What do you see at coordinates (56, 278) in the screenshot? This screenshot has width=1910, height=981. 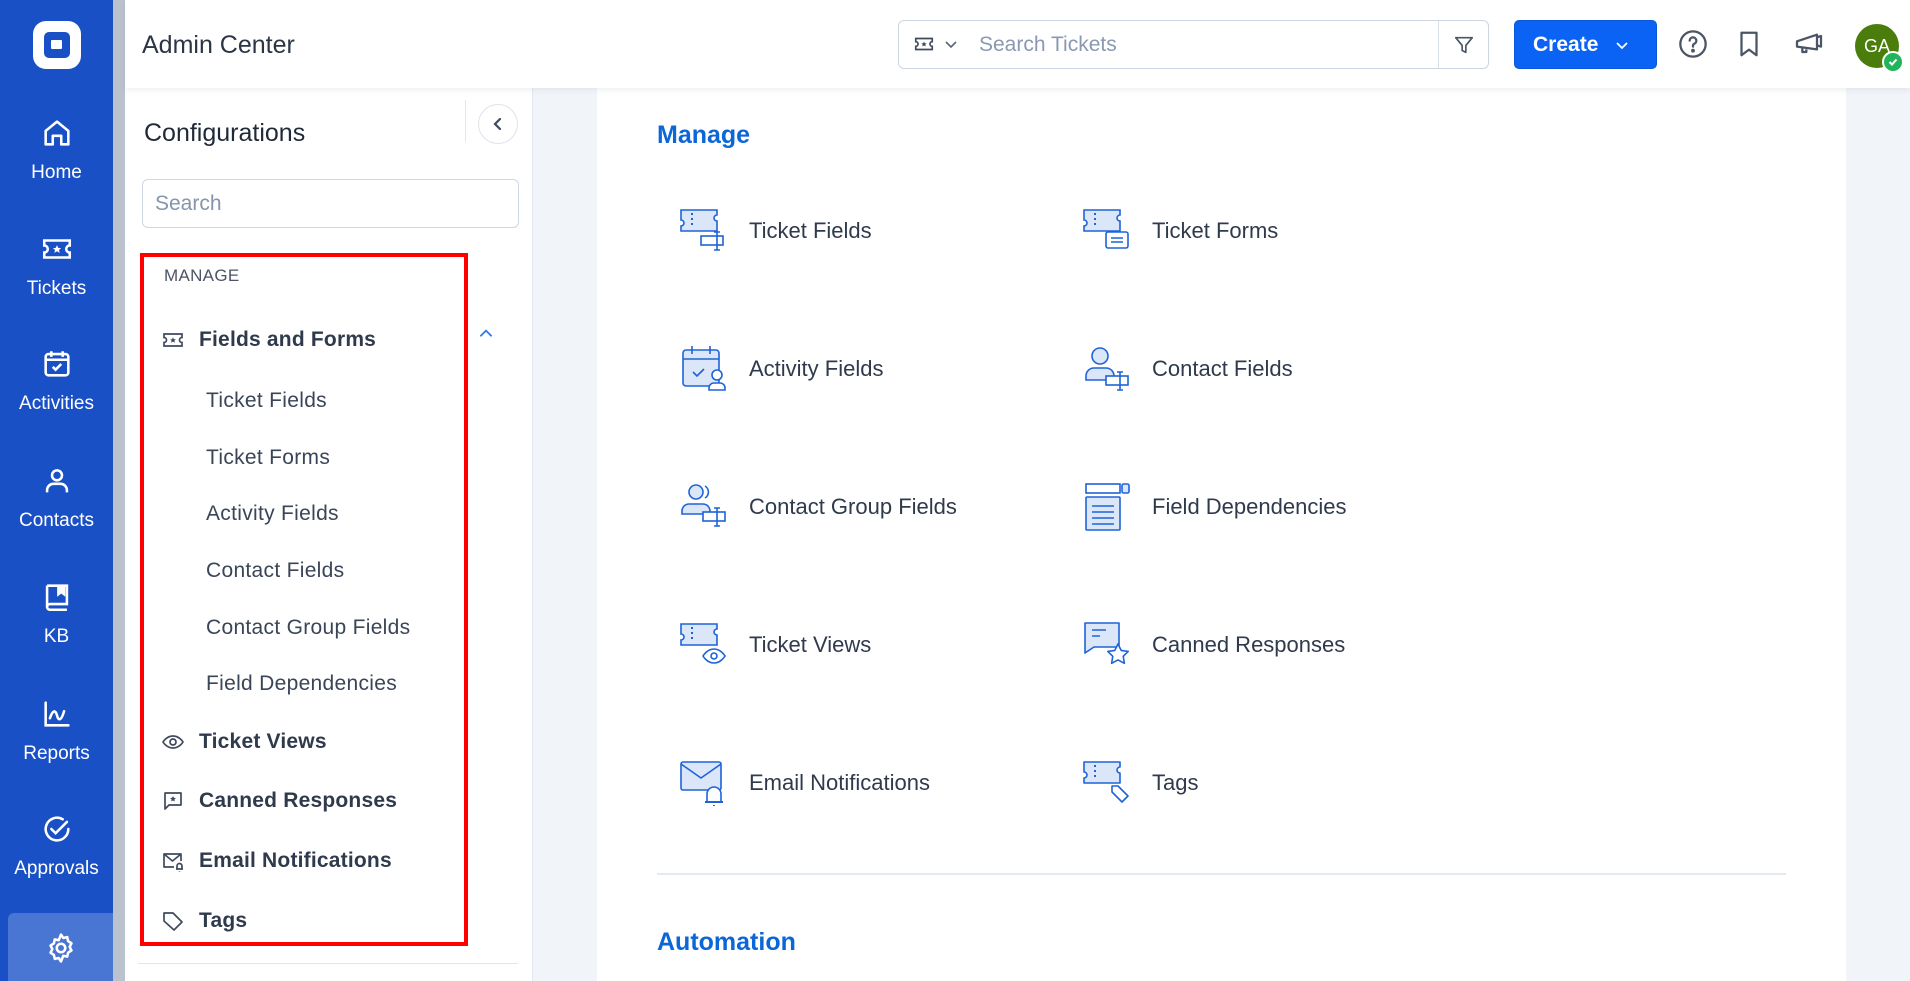 I see `nav-item-tickets: Tickets` at bounding box center [56, 278].